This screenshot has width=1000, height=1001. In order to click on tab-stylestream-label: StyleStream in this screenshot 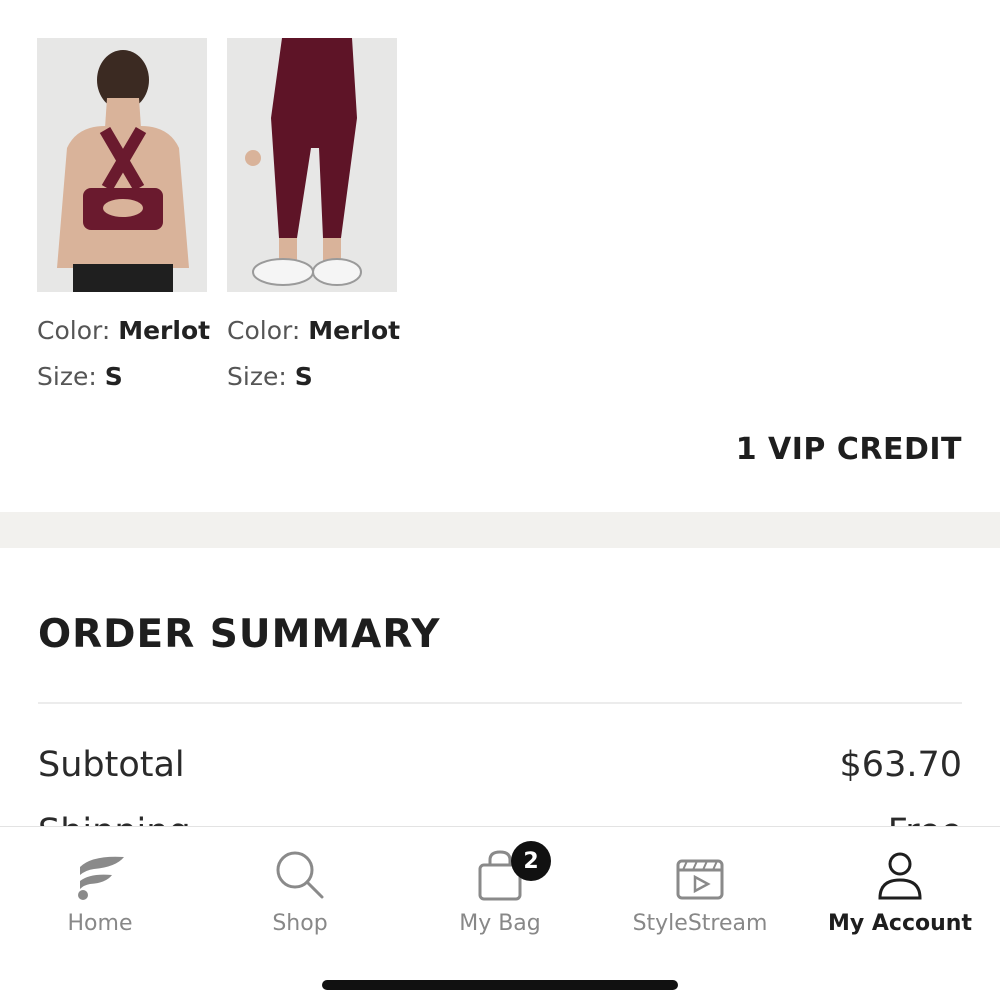, I will do `click(700, 923)`.